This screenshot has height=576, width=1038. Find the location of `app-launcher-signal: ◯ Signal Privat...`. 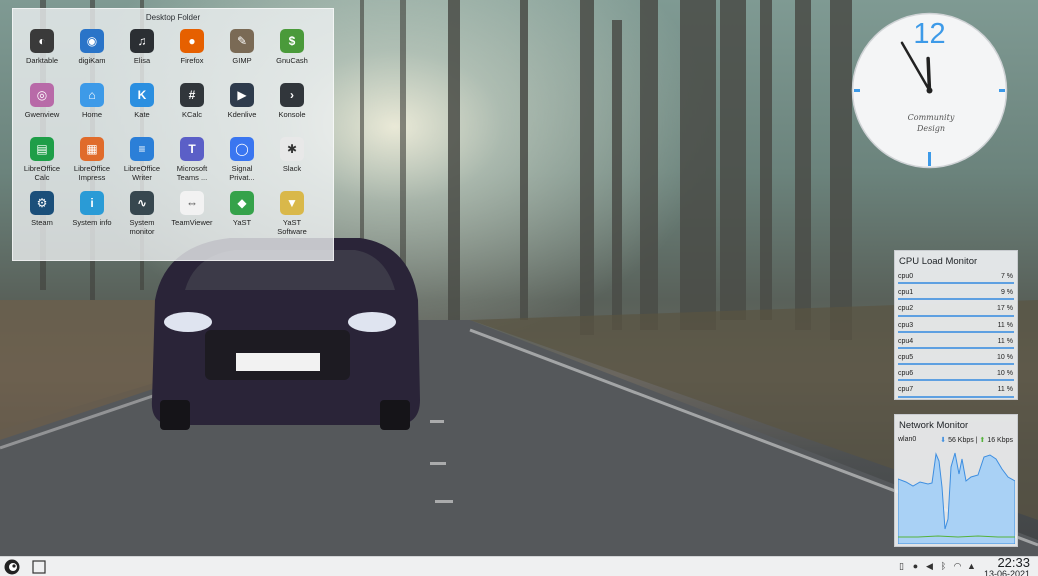

app-launcher-signal: ◯ Signal Privat... is located at coordinates (242, 162).